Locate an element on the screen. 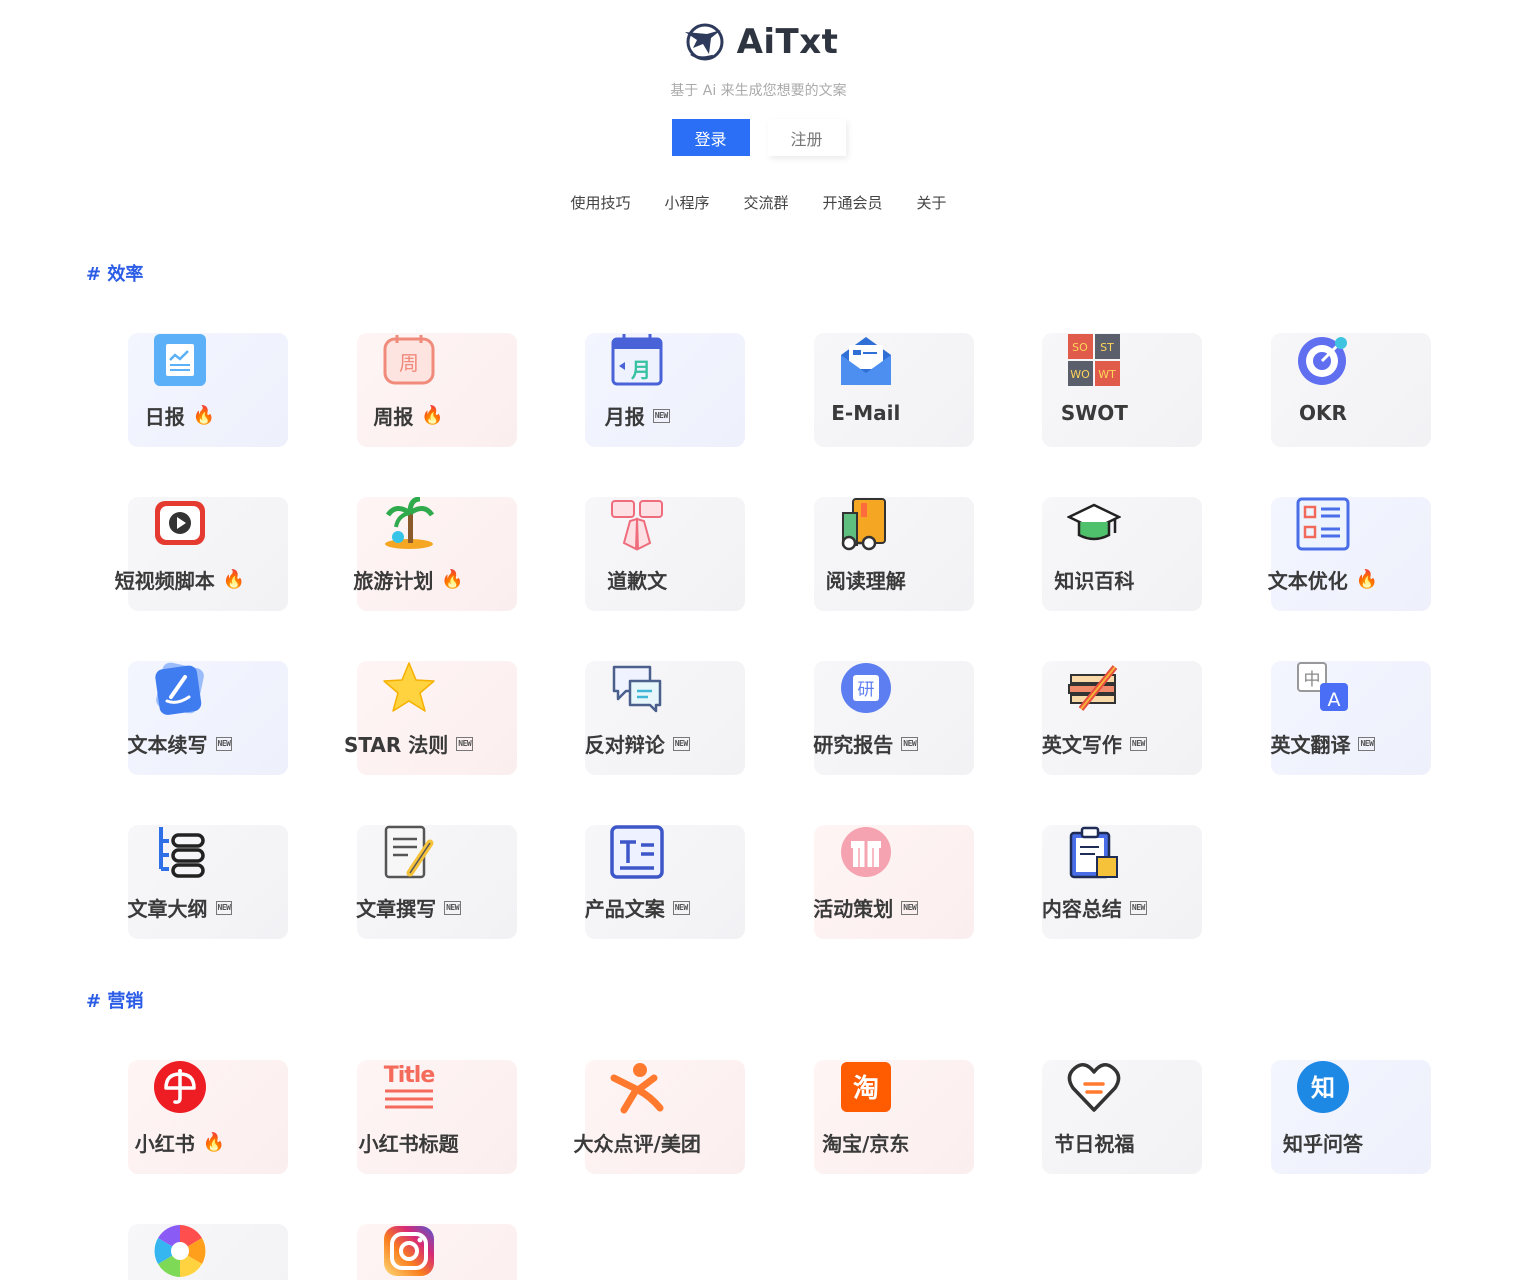  tool-card-pencil-books: 英文写作 NEW is located at coordinates (1095, 718).